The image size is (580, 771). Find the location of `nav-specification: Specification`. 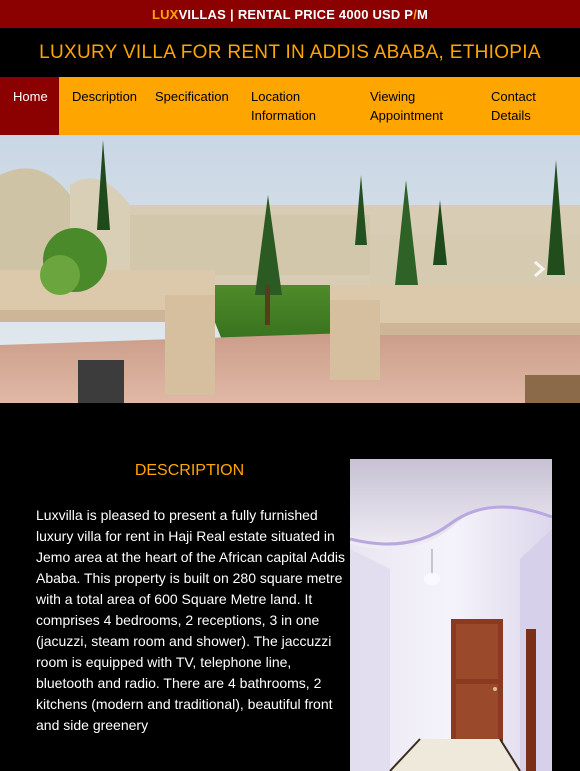

nav-specification: Specification is located at coordinates (203, 106).